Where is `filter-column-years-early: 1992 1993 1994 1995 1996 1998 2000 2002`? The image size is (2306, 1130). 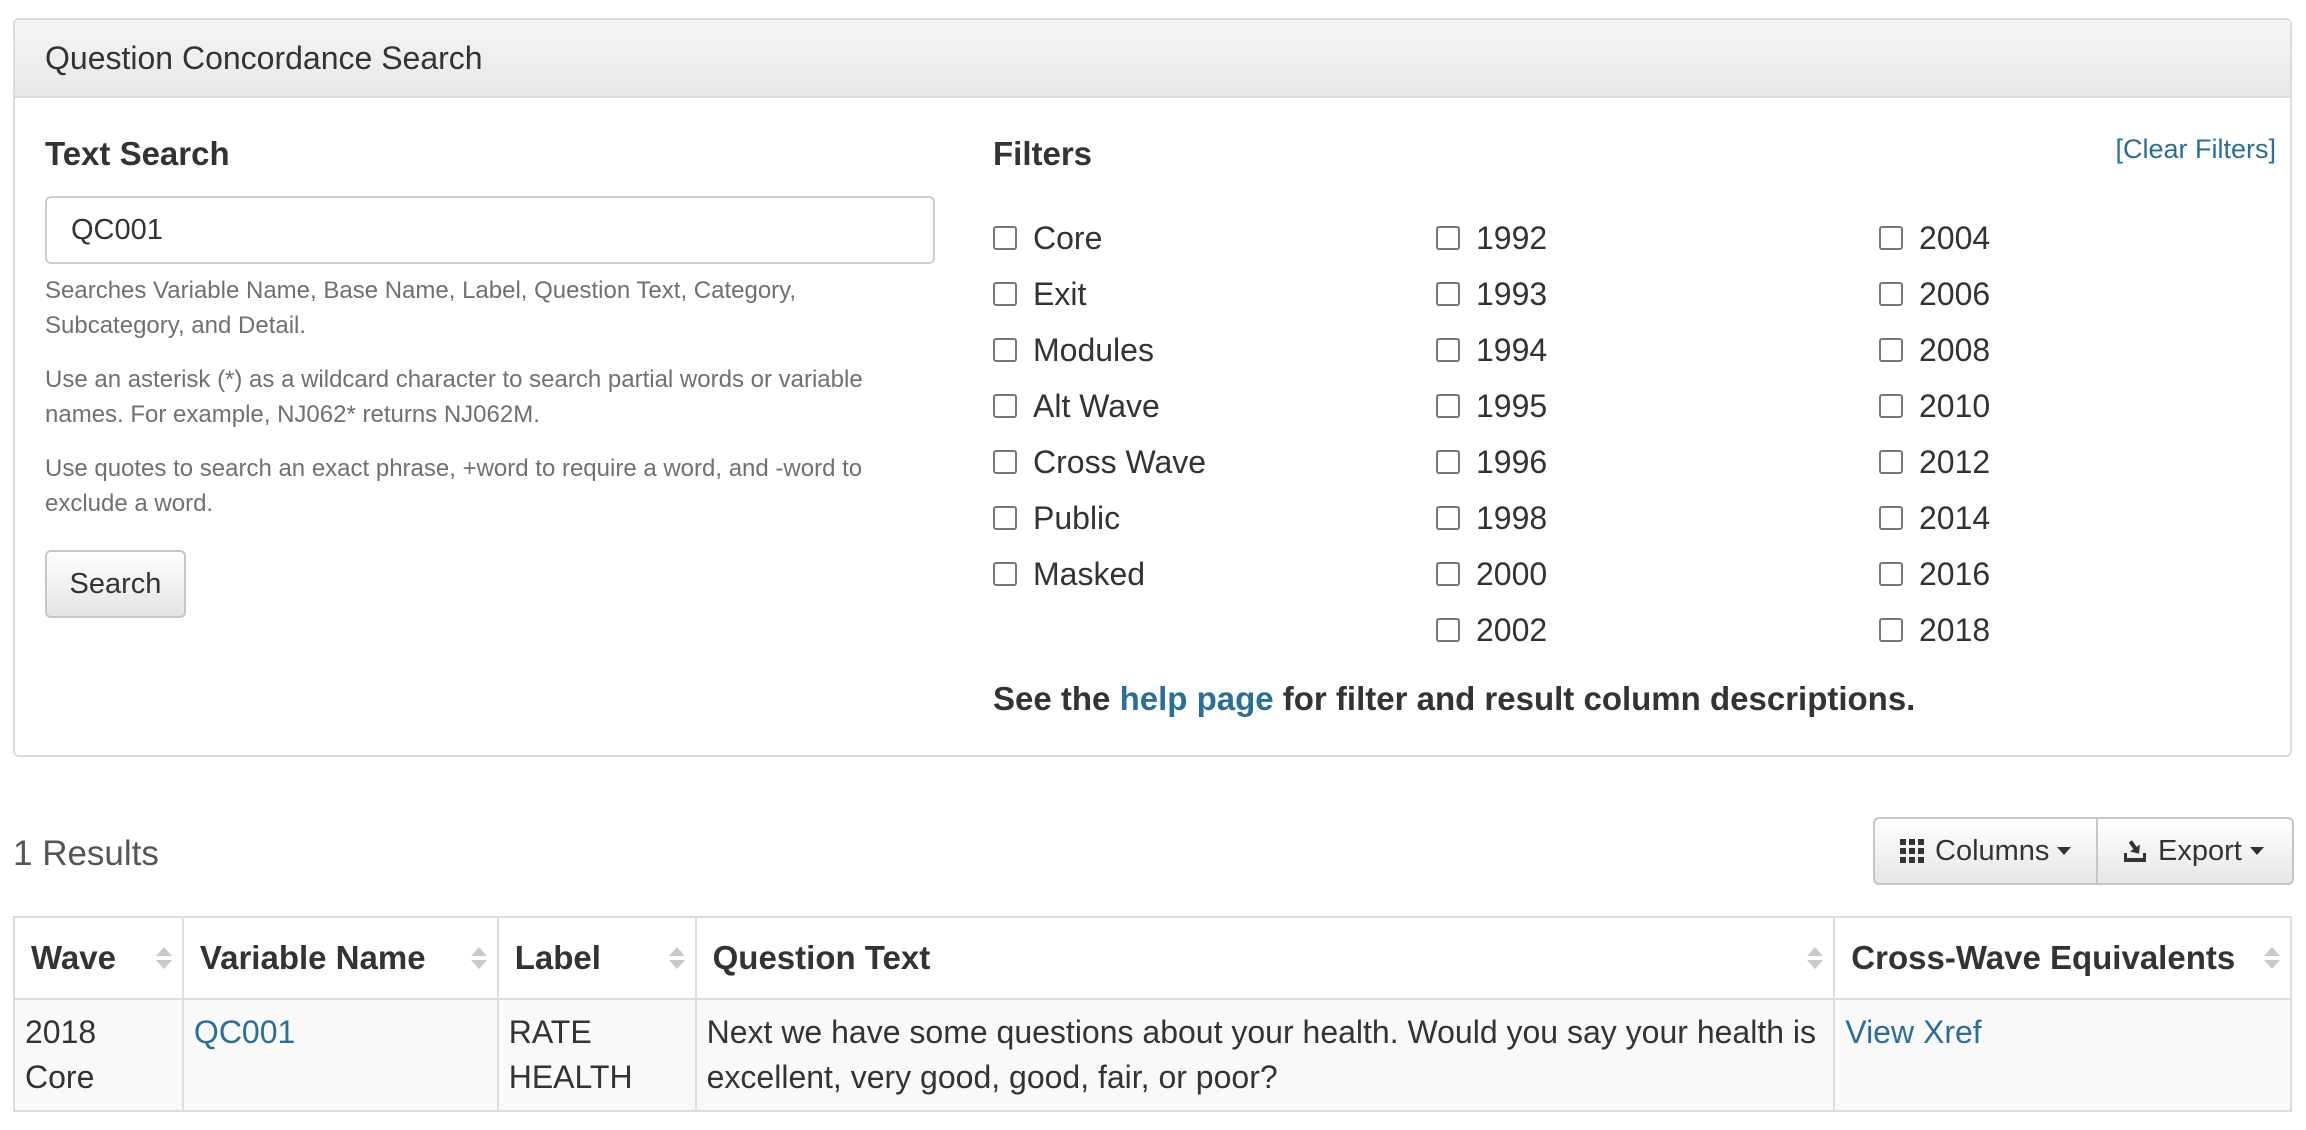 filter-column-years-early: 1992 1993 1994 1995 1996 1998 2000 2002 is located at coordinates (1491, 434).